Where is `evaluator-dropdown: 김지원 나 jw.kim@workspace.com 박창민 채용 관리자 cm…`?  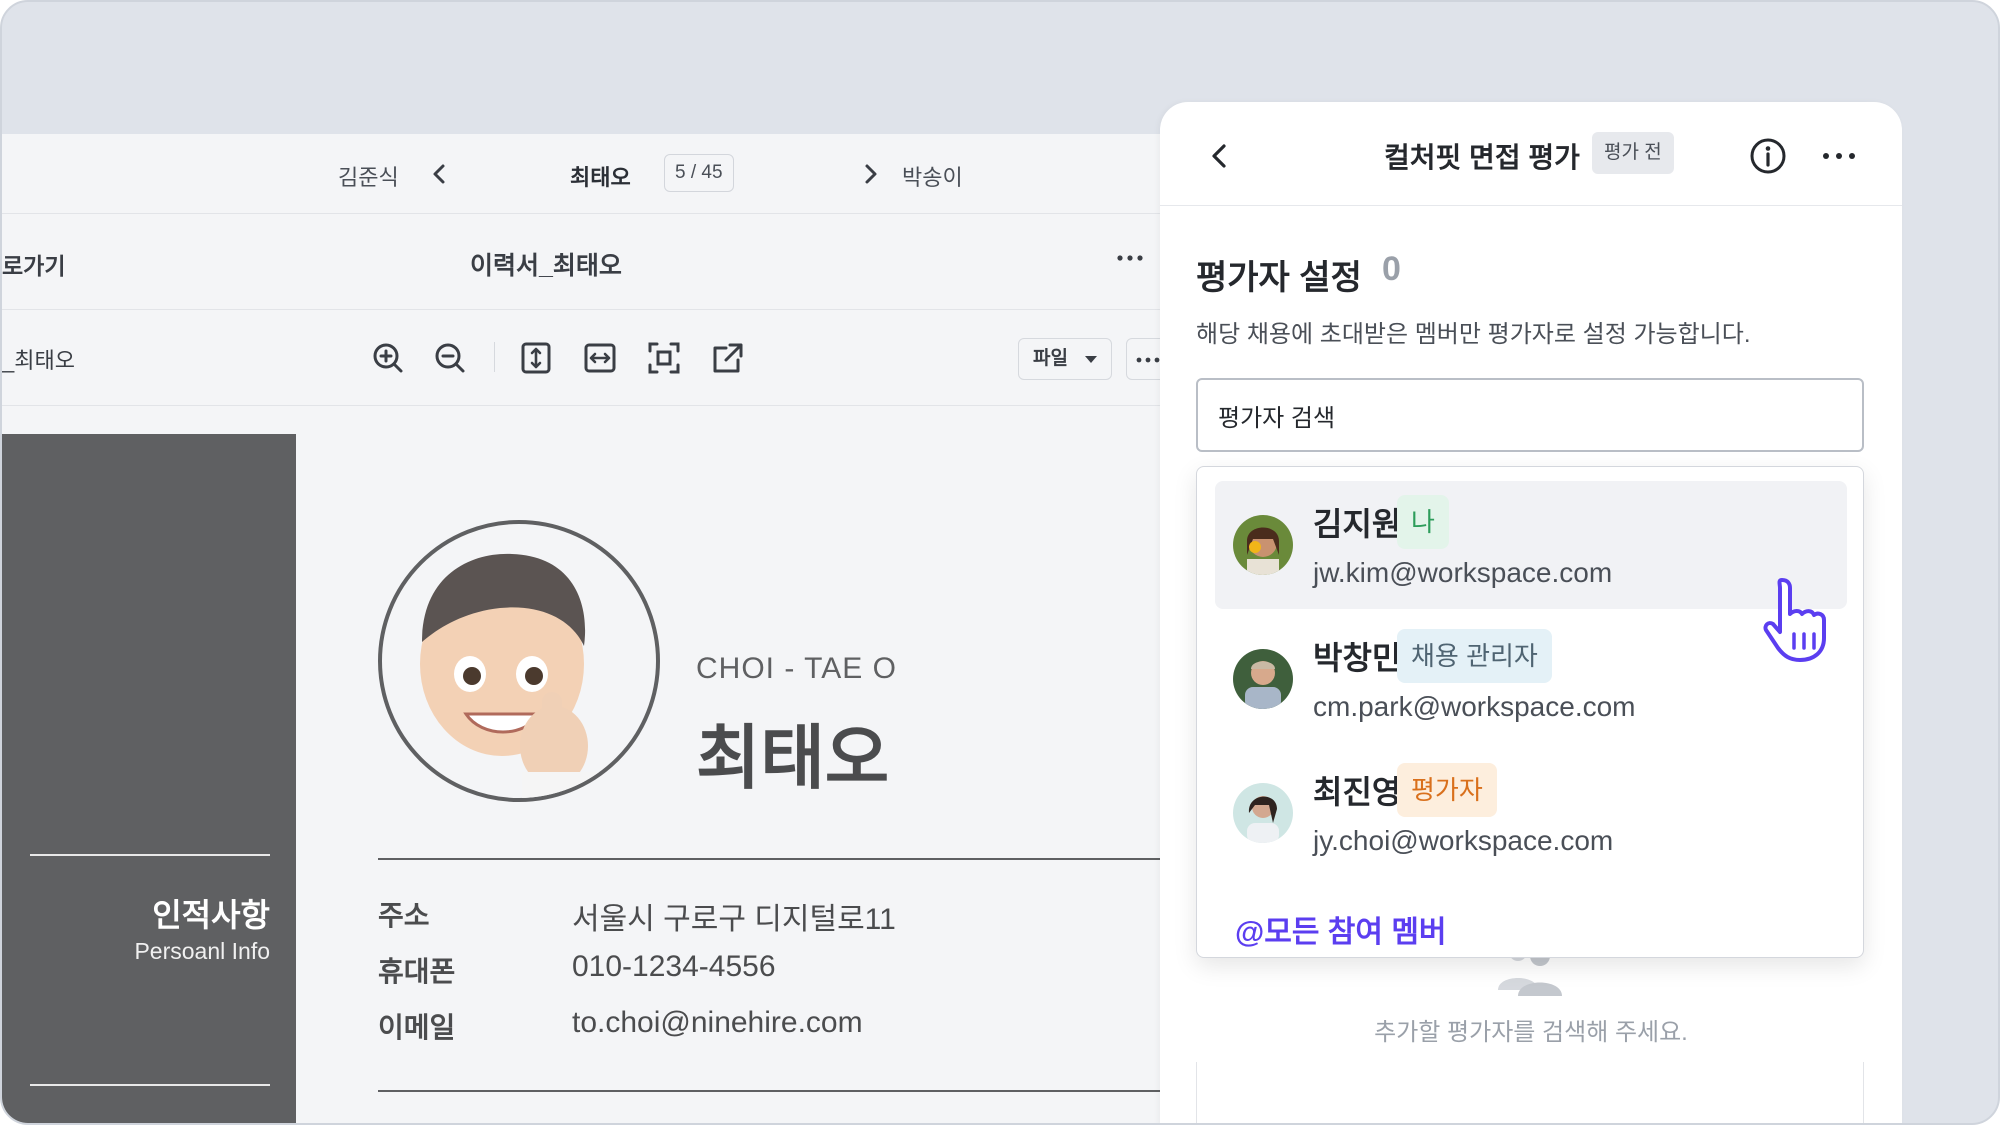
evaluator-dropdown: 김지원 나 jw.kim@workspace.com 박창민 채용 관리자 cm… is located at coordinates (1530, 712).